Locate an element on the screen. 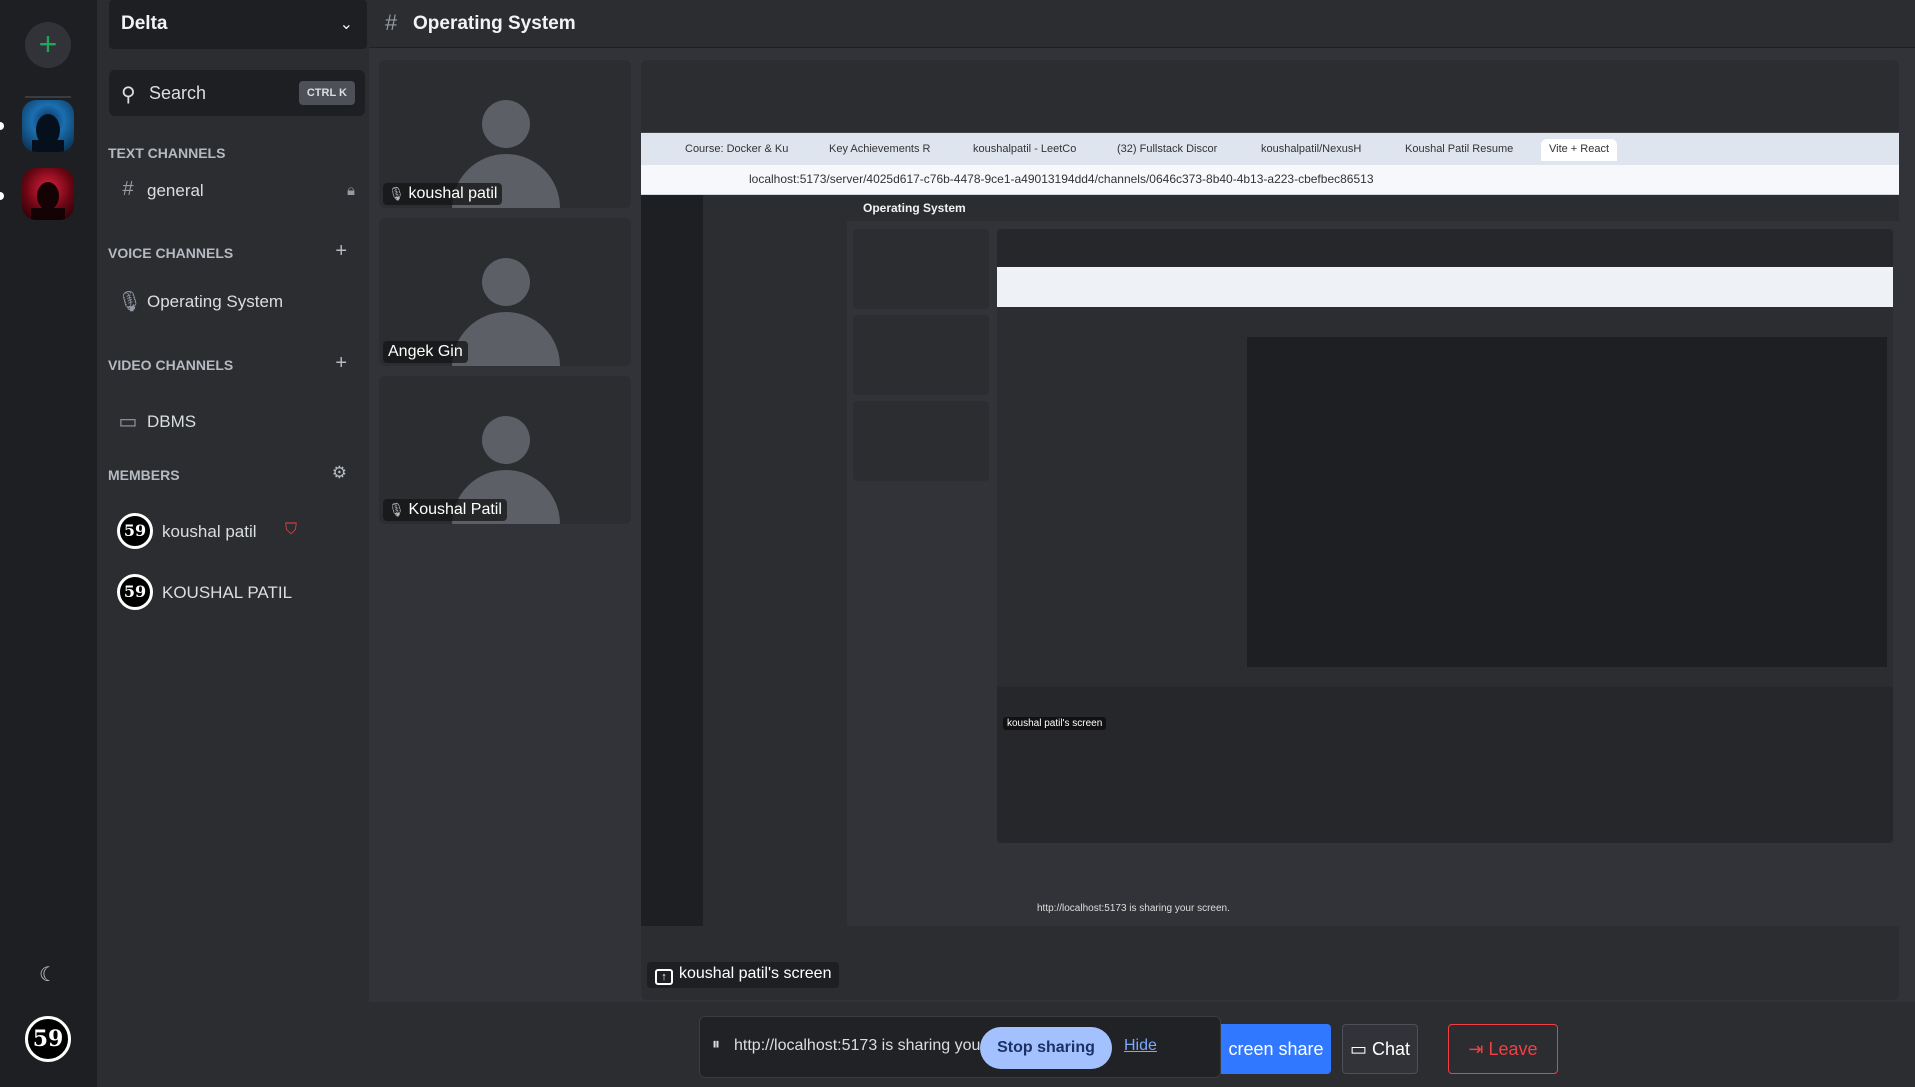 This screenshot has width=1915, height=1087. mirrored-caption: koushal patil's screen is located at coordinates (1055, 723).